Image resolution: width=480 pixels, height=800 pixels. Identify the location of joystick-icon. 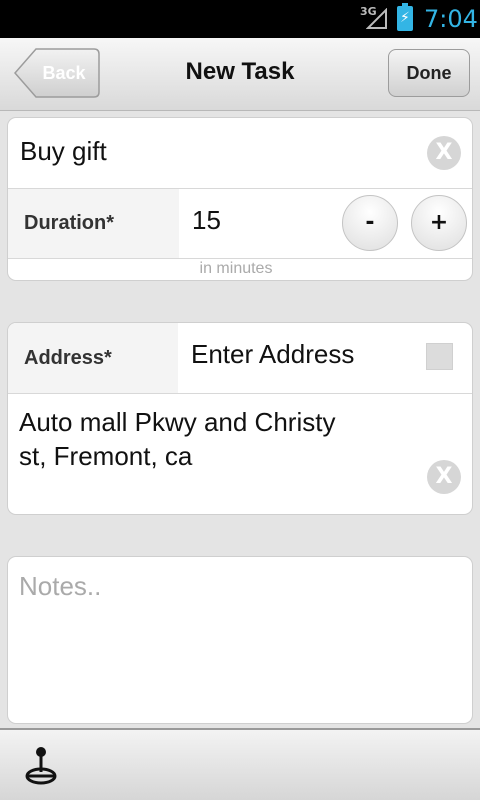
(41, 766).